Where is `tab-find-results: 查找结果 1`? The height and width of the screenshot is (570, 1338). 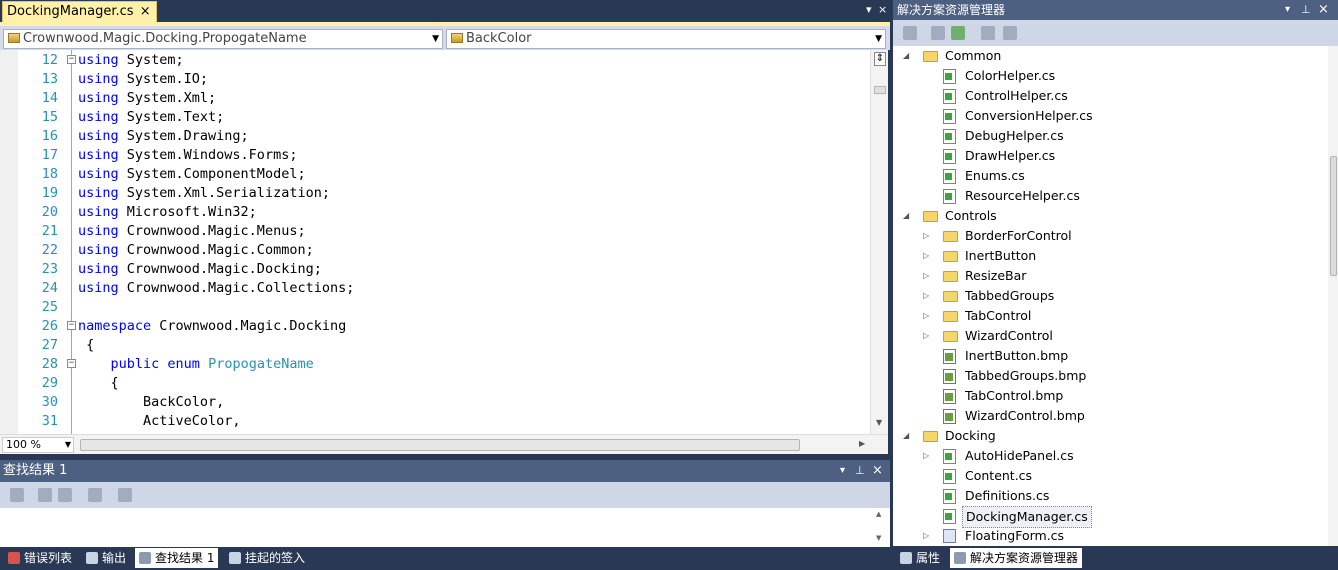 tab-find-results: 查找结果 1 is located at coordinates (177, 558).